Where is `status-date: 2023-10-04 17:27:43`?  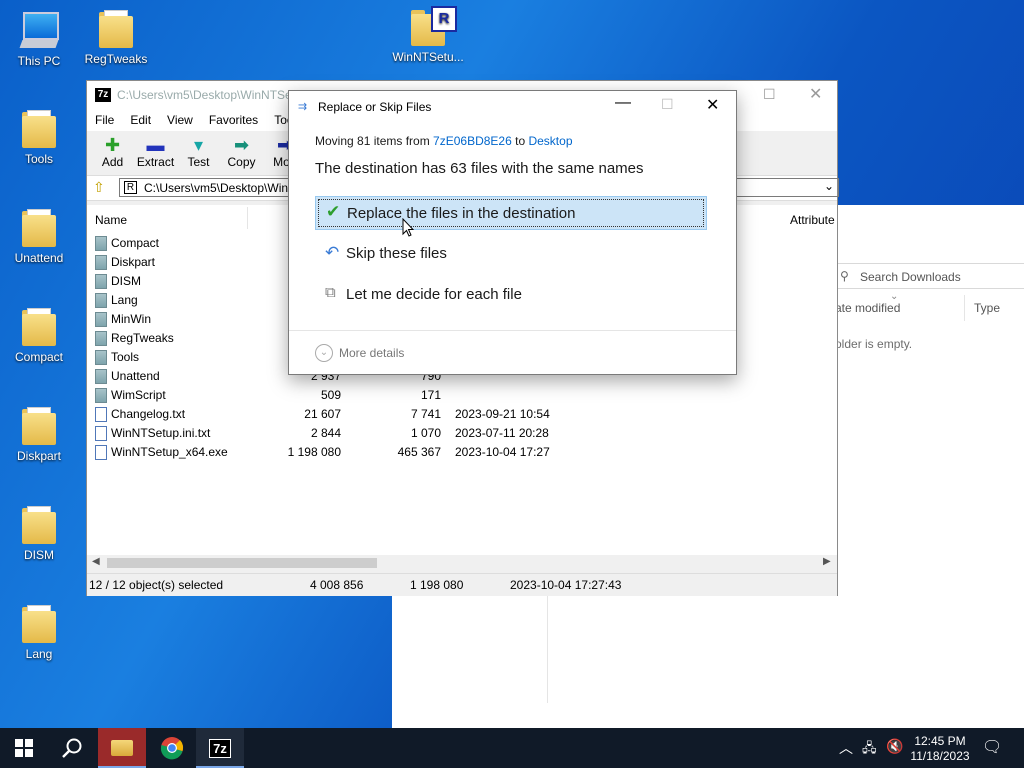
status-date: 2023-10-04 17:27:43 is located at coordinates (566, 585).